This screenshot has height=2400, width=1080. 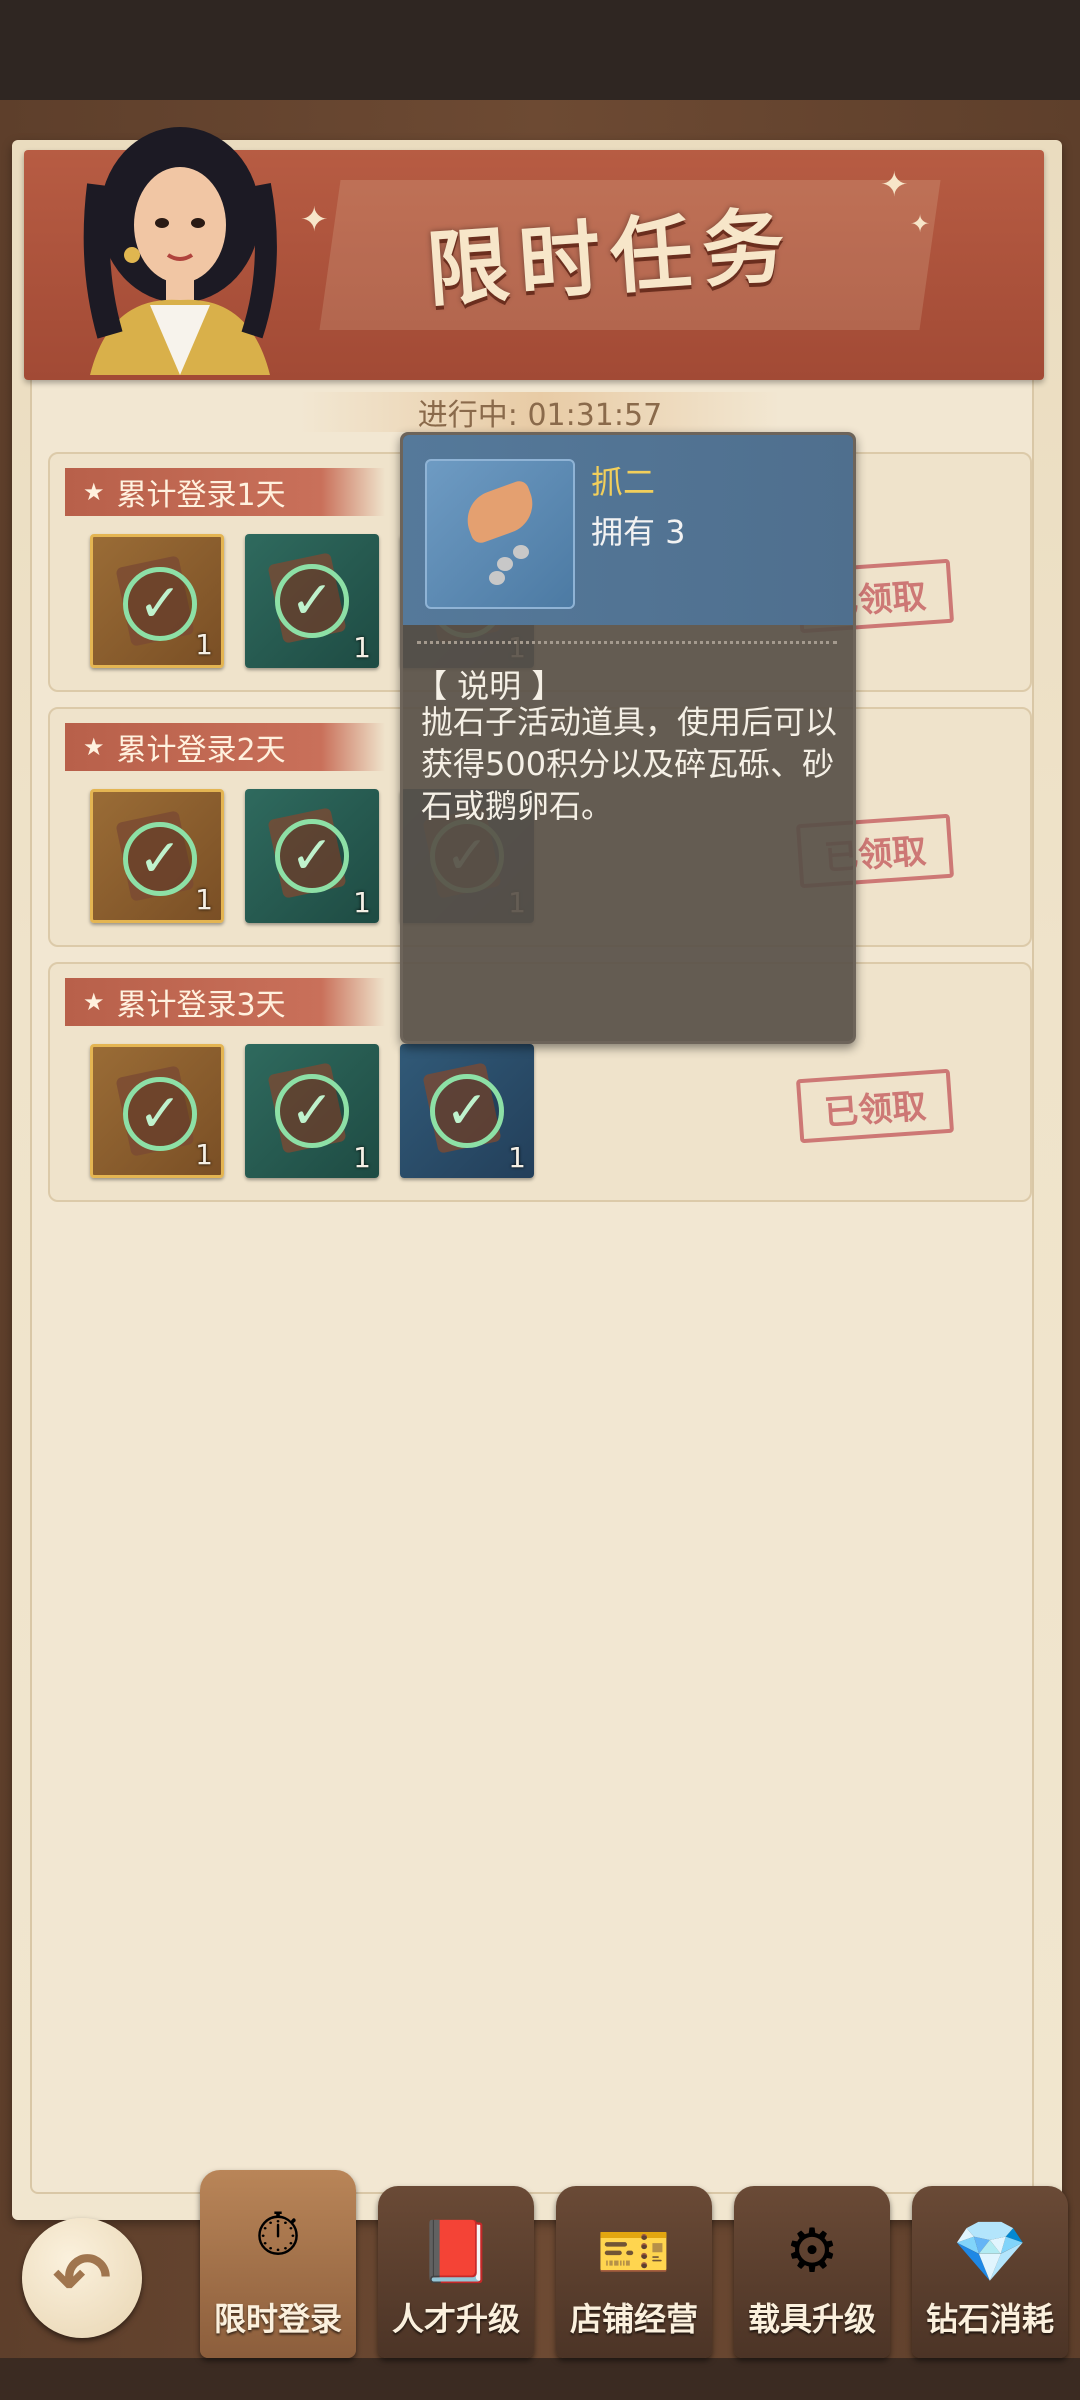 I want to click on tooltip-header: 抓二 拥有 3, so click(x=628, y=530).